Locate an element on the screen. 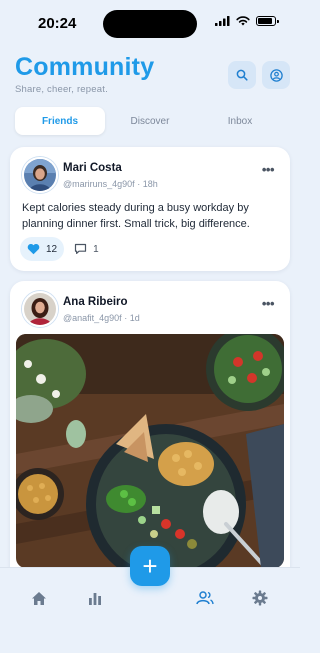 This screenshot has width=320, height=653. wifi-icon is located at coordinates (243, 21).